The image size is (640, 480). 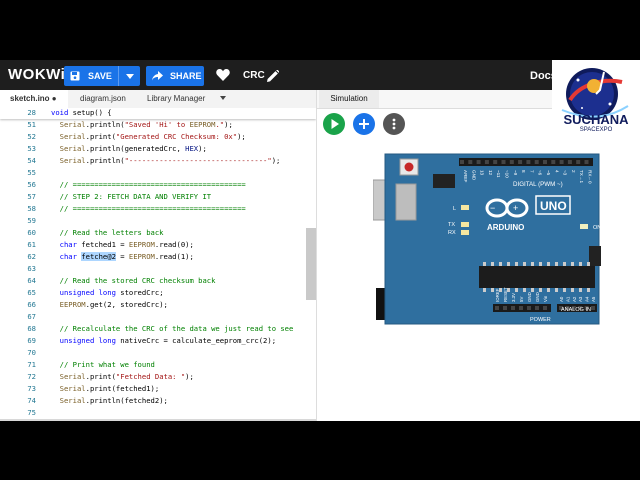 What do you see at coordinates (133, 148) in the screenshot?
I see `code-text: Serial.println(generatedCrc, HEX);` at bounding box center [133, 148].